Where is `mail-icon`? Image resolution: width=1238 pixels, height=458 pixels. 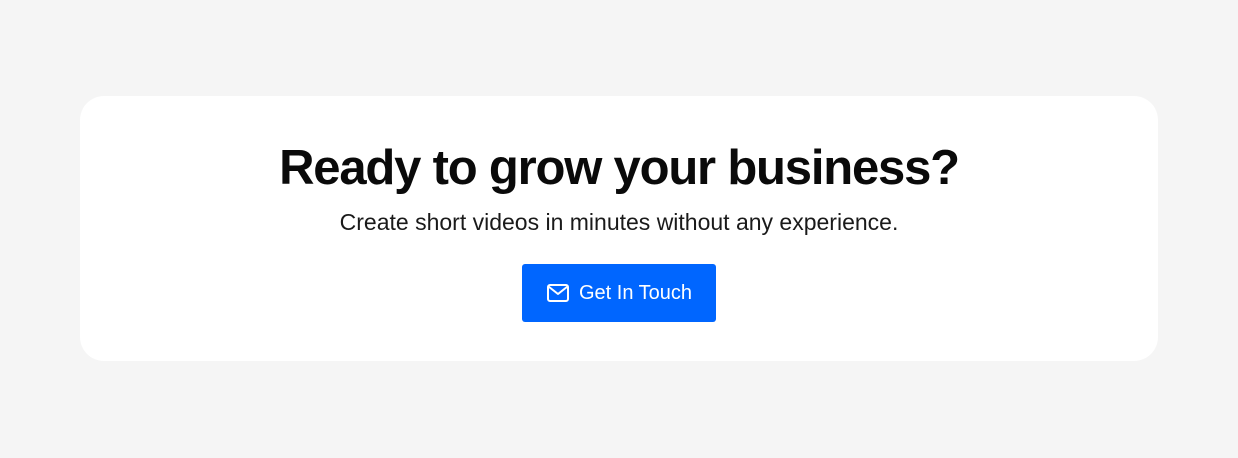 mail-icon is located at coordinates (558, 293).